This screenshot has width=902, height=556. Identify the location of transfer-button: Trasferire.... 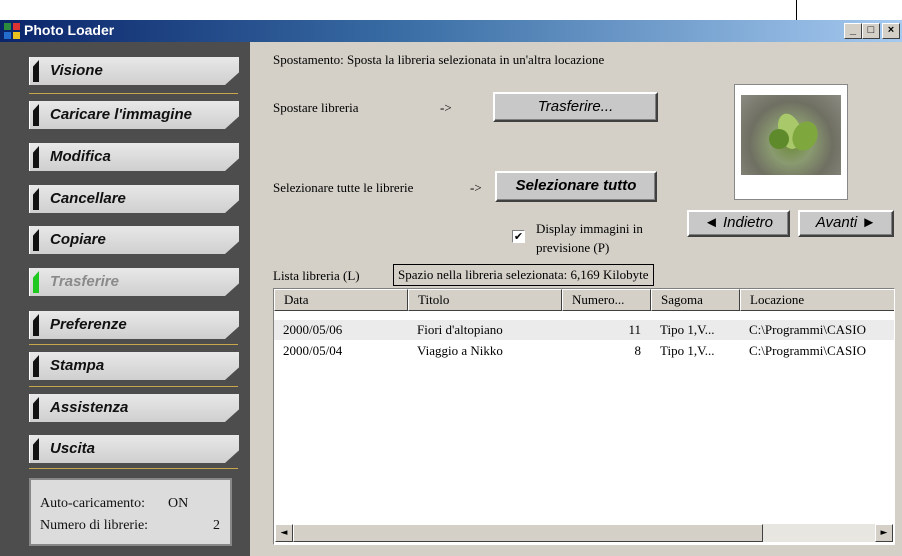
(575, 107).